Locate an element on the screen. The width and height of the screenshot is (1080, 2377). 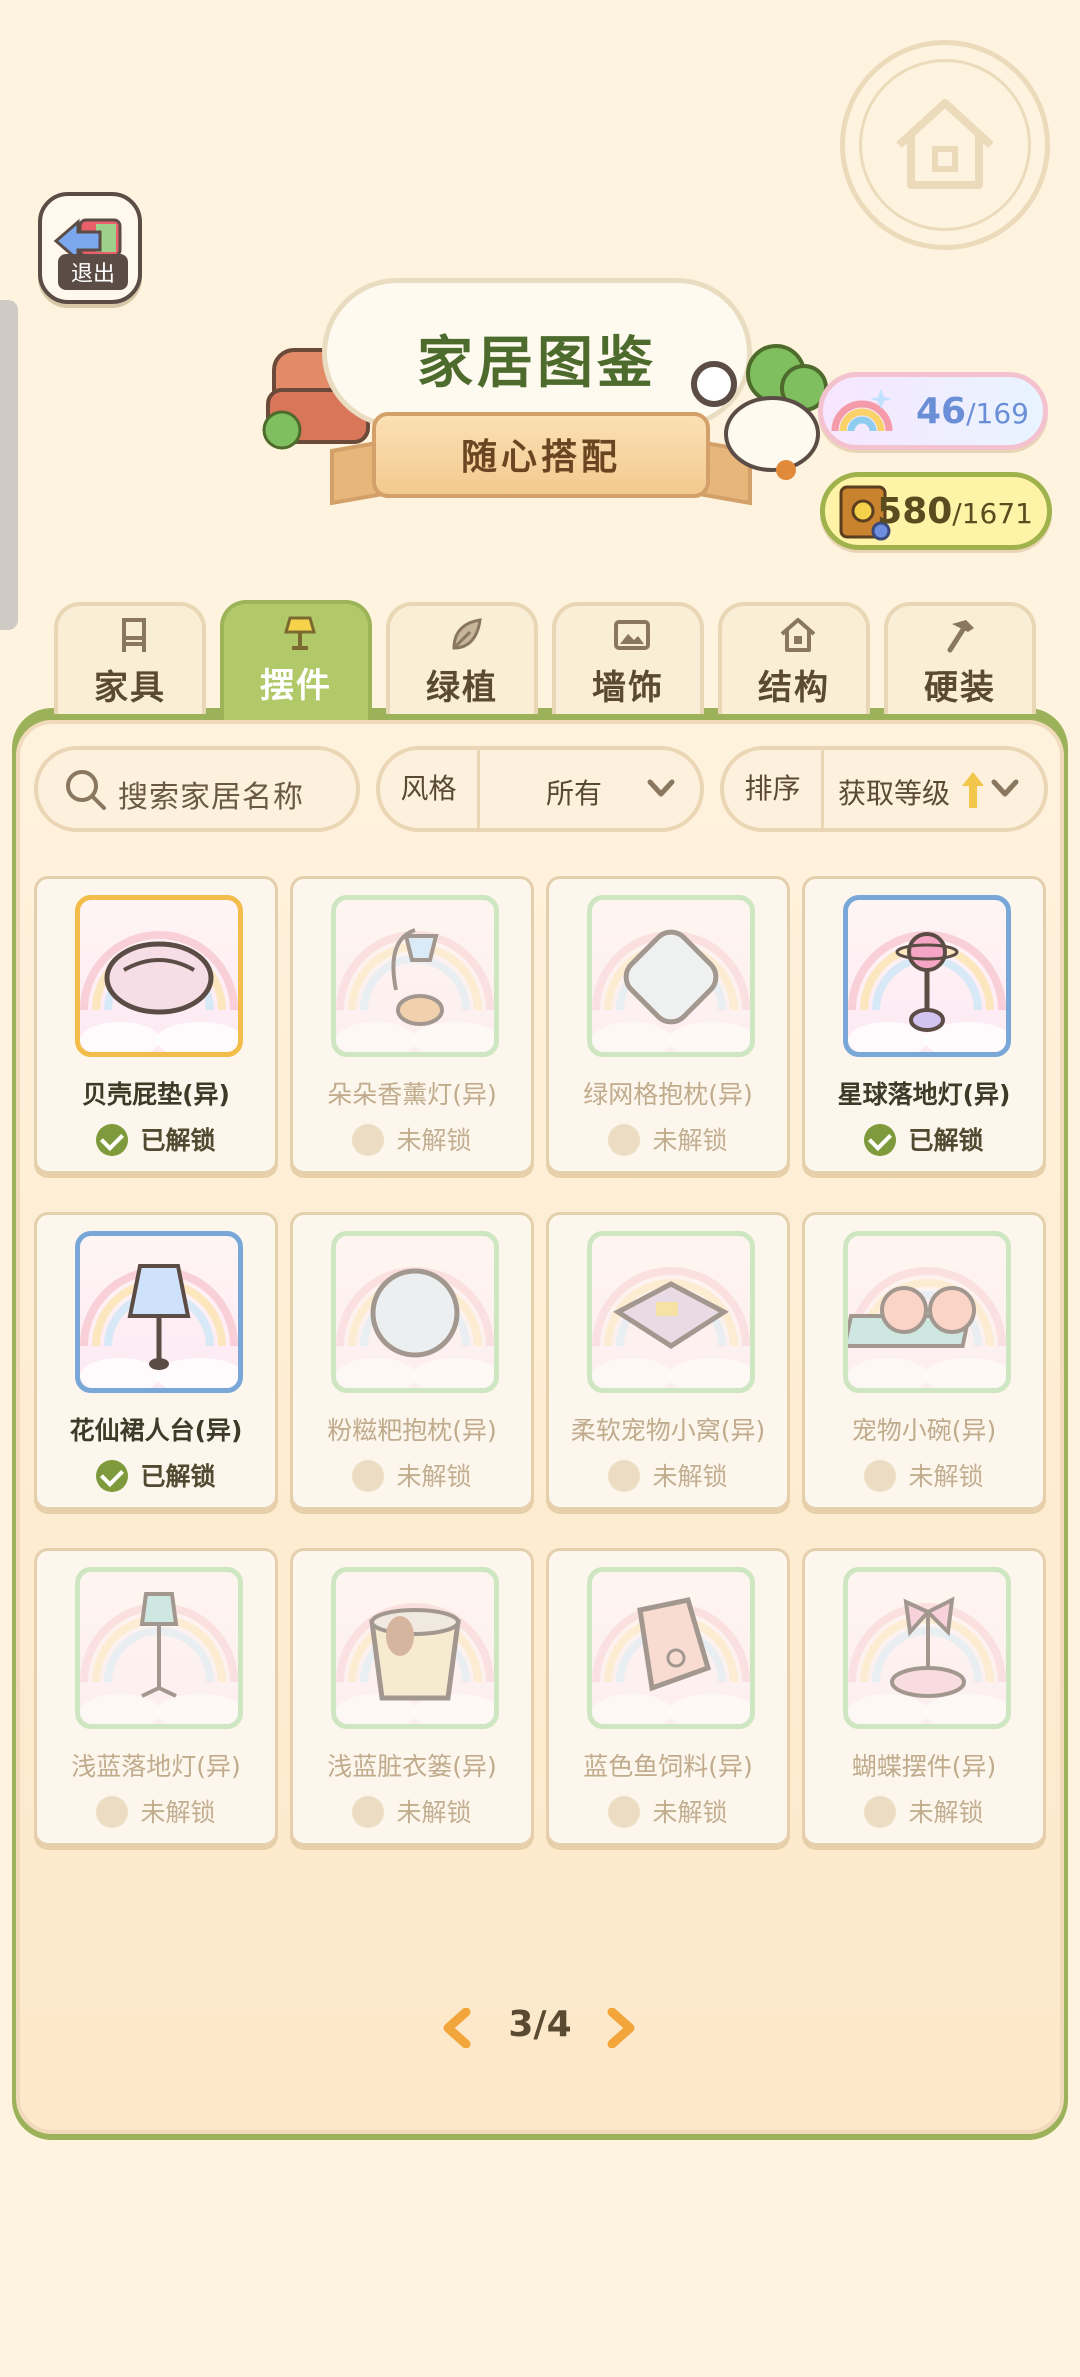
item-card: 宠物小碗(异) 未解锁 is located at coordinates (924, 1361).